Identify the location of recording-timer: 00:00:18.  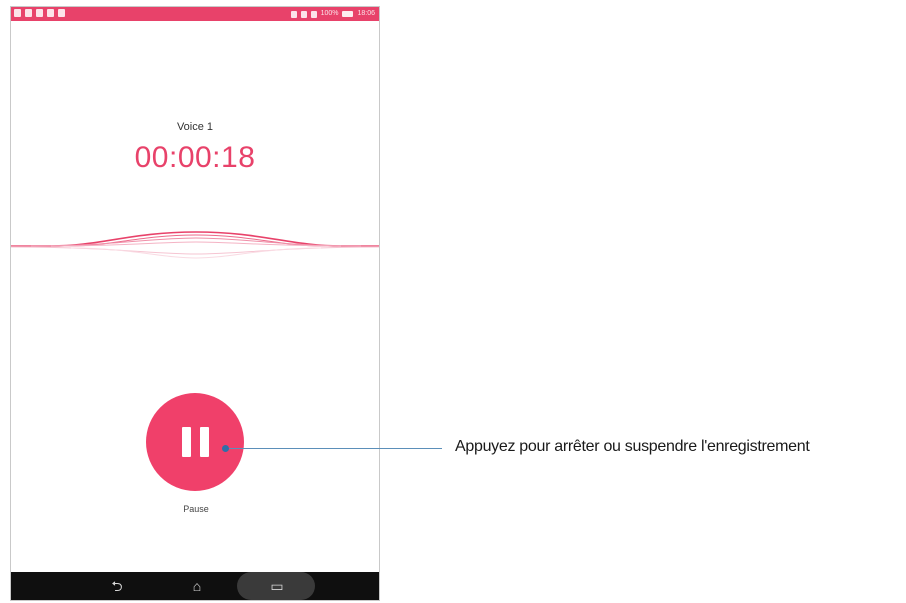
(195, 157).